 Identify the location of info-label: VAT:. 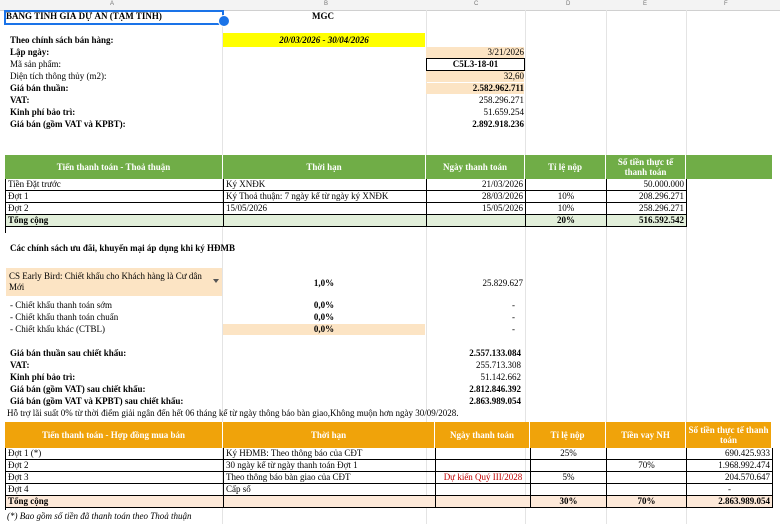
(20, 100).